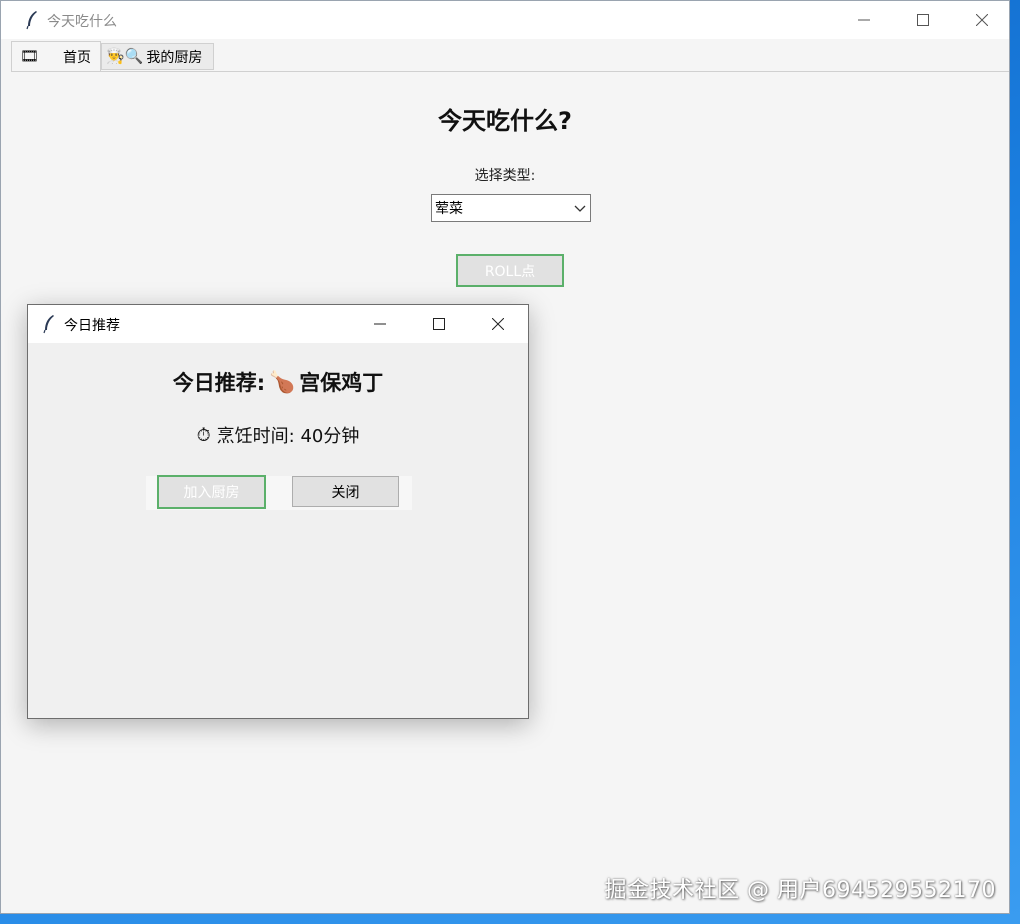 This screenshot has width=1020, height=924. What do you see at coordinates (505, 20) in the screenshot?
I see `title-bar: 今天吃什么` at bounding box center [505, 20].